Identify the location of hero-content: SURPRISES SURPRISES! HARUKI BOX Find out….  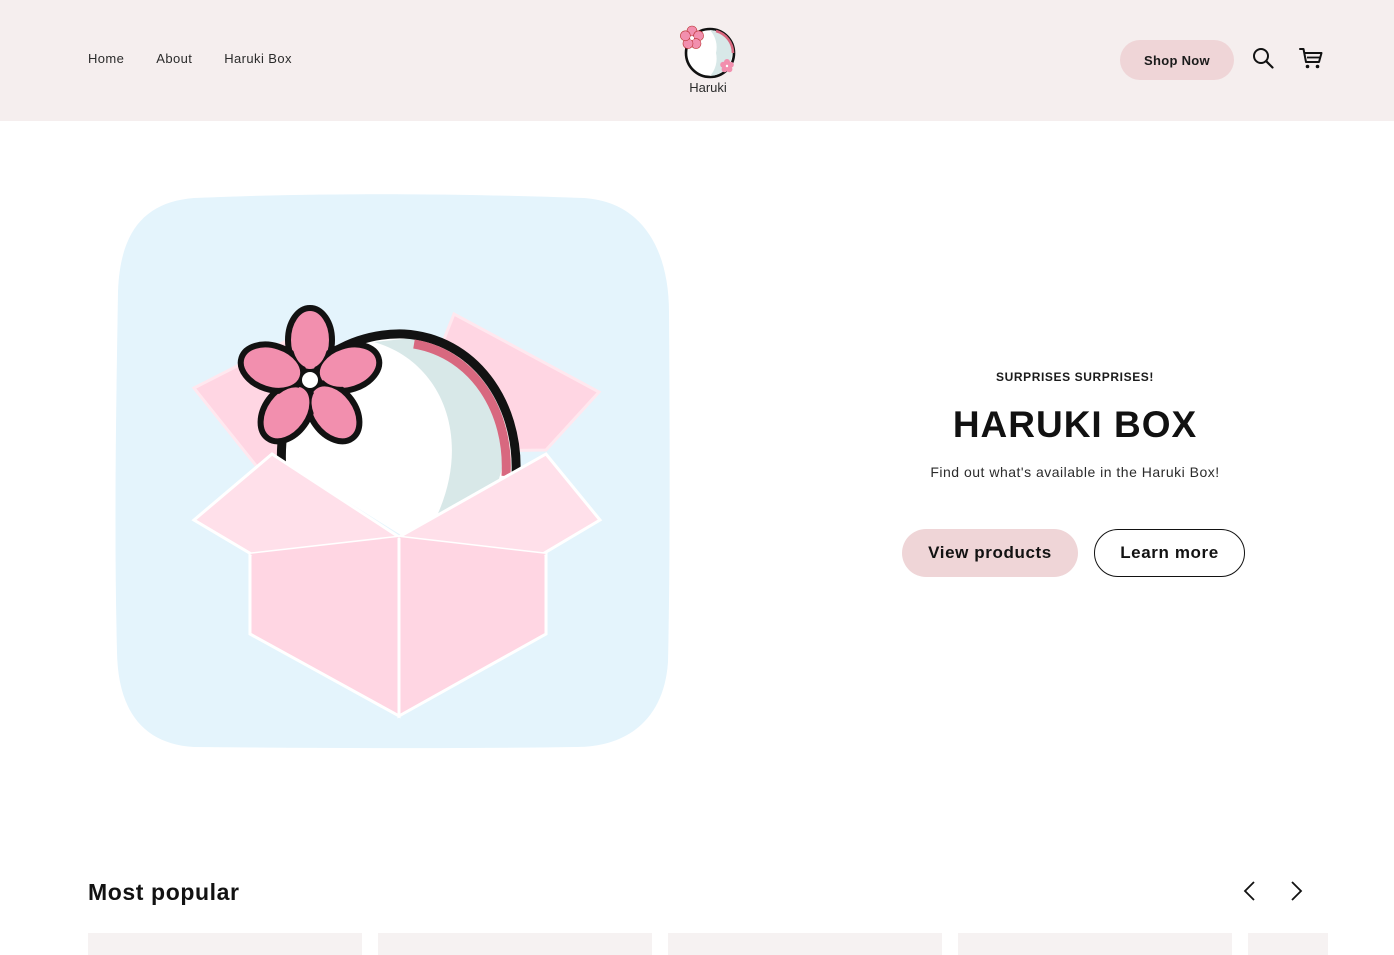
(1075, 473).